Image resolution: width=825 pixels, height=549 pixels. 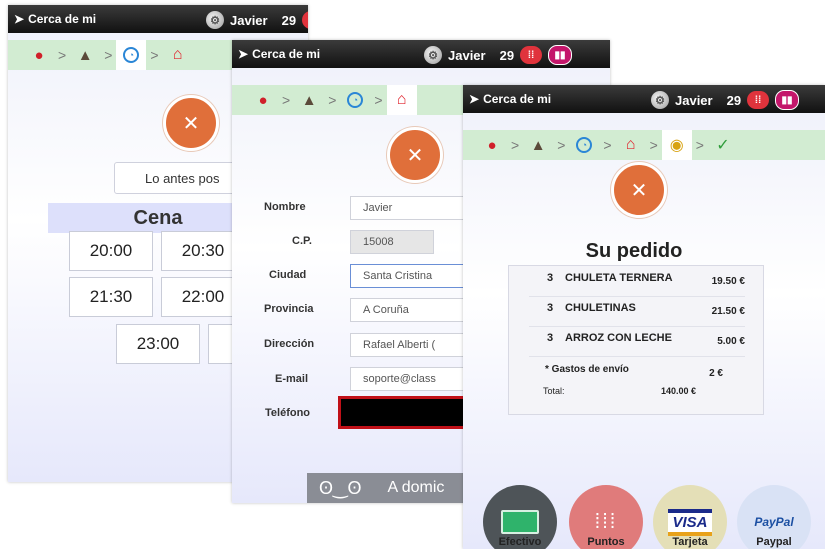 I want to click on pay-cash-label: Efectivo, so click(x=520, y=542).